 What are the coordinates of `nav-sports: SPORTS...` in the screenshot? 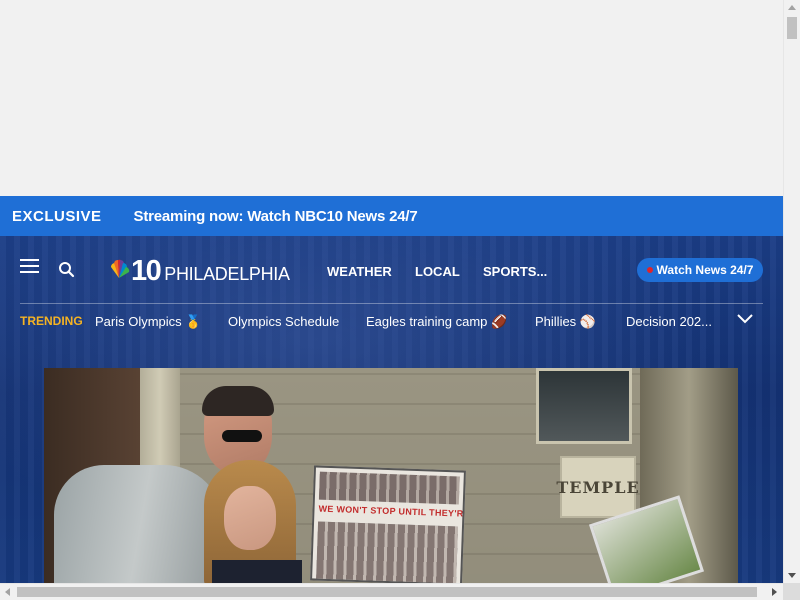 It's located at (515, 271).